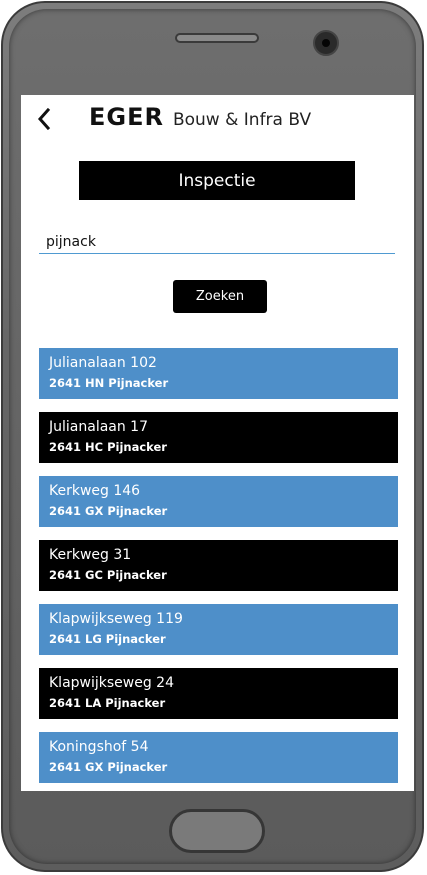 The width and height of the screenshot is (427, 875). I want to click on list-item: Kerkweg 31 2641 GC Pijnacker, so click(218, 565).